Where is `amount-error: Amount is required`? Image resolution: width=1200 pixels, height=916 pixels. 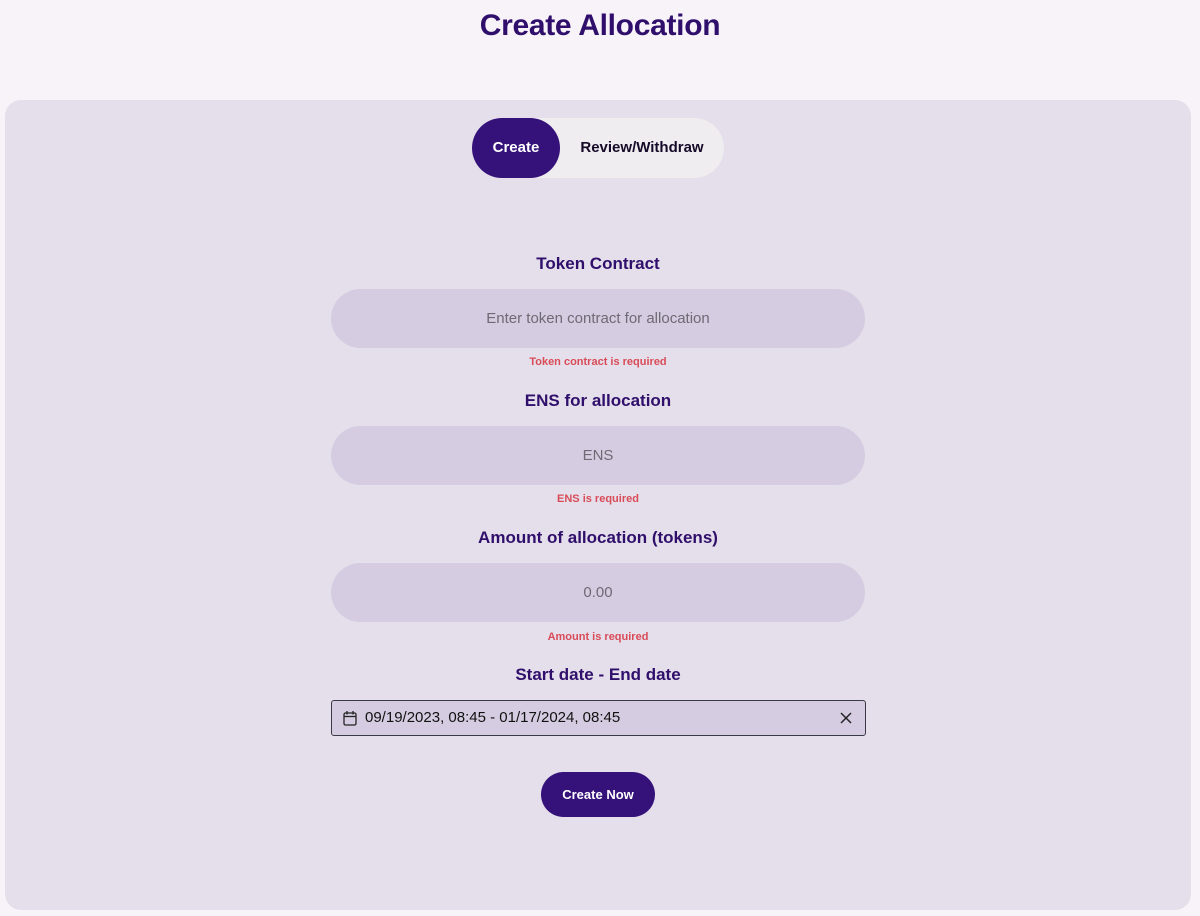
amount-error: Amount is required is located at coordinates (598, 637).